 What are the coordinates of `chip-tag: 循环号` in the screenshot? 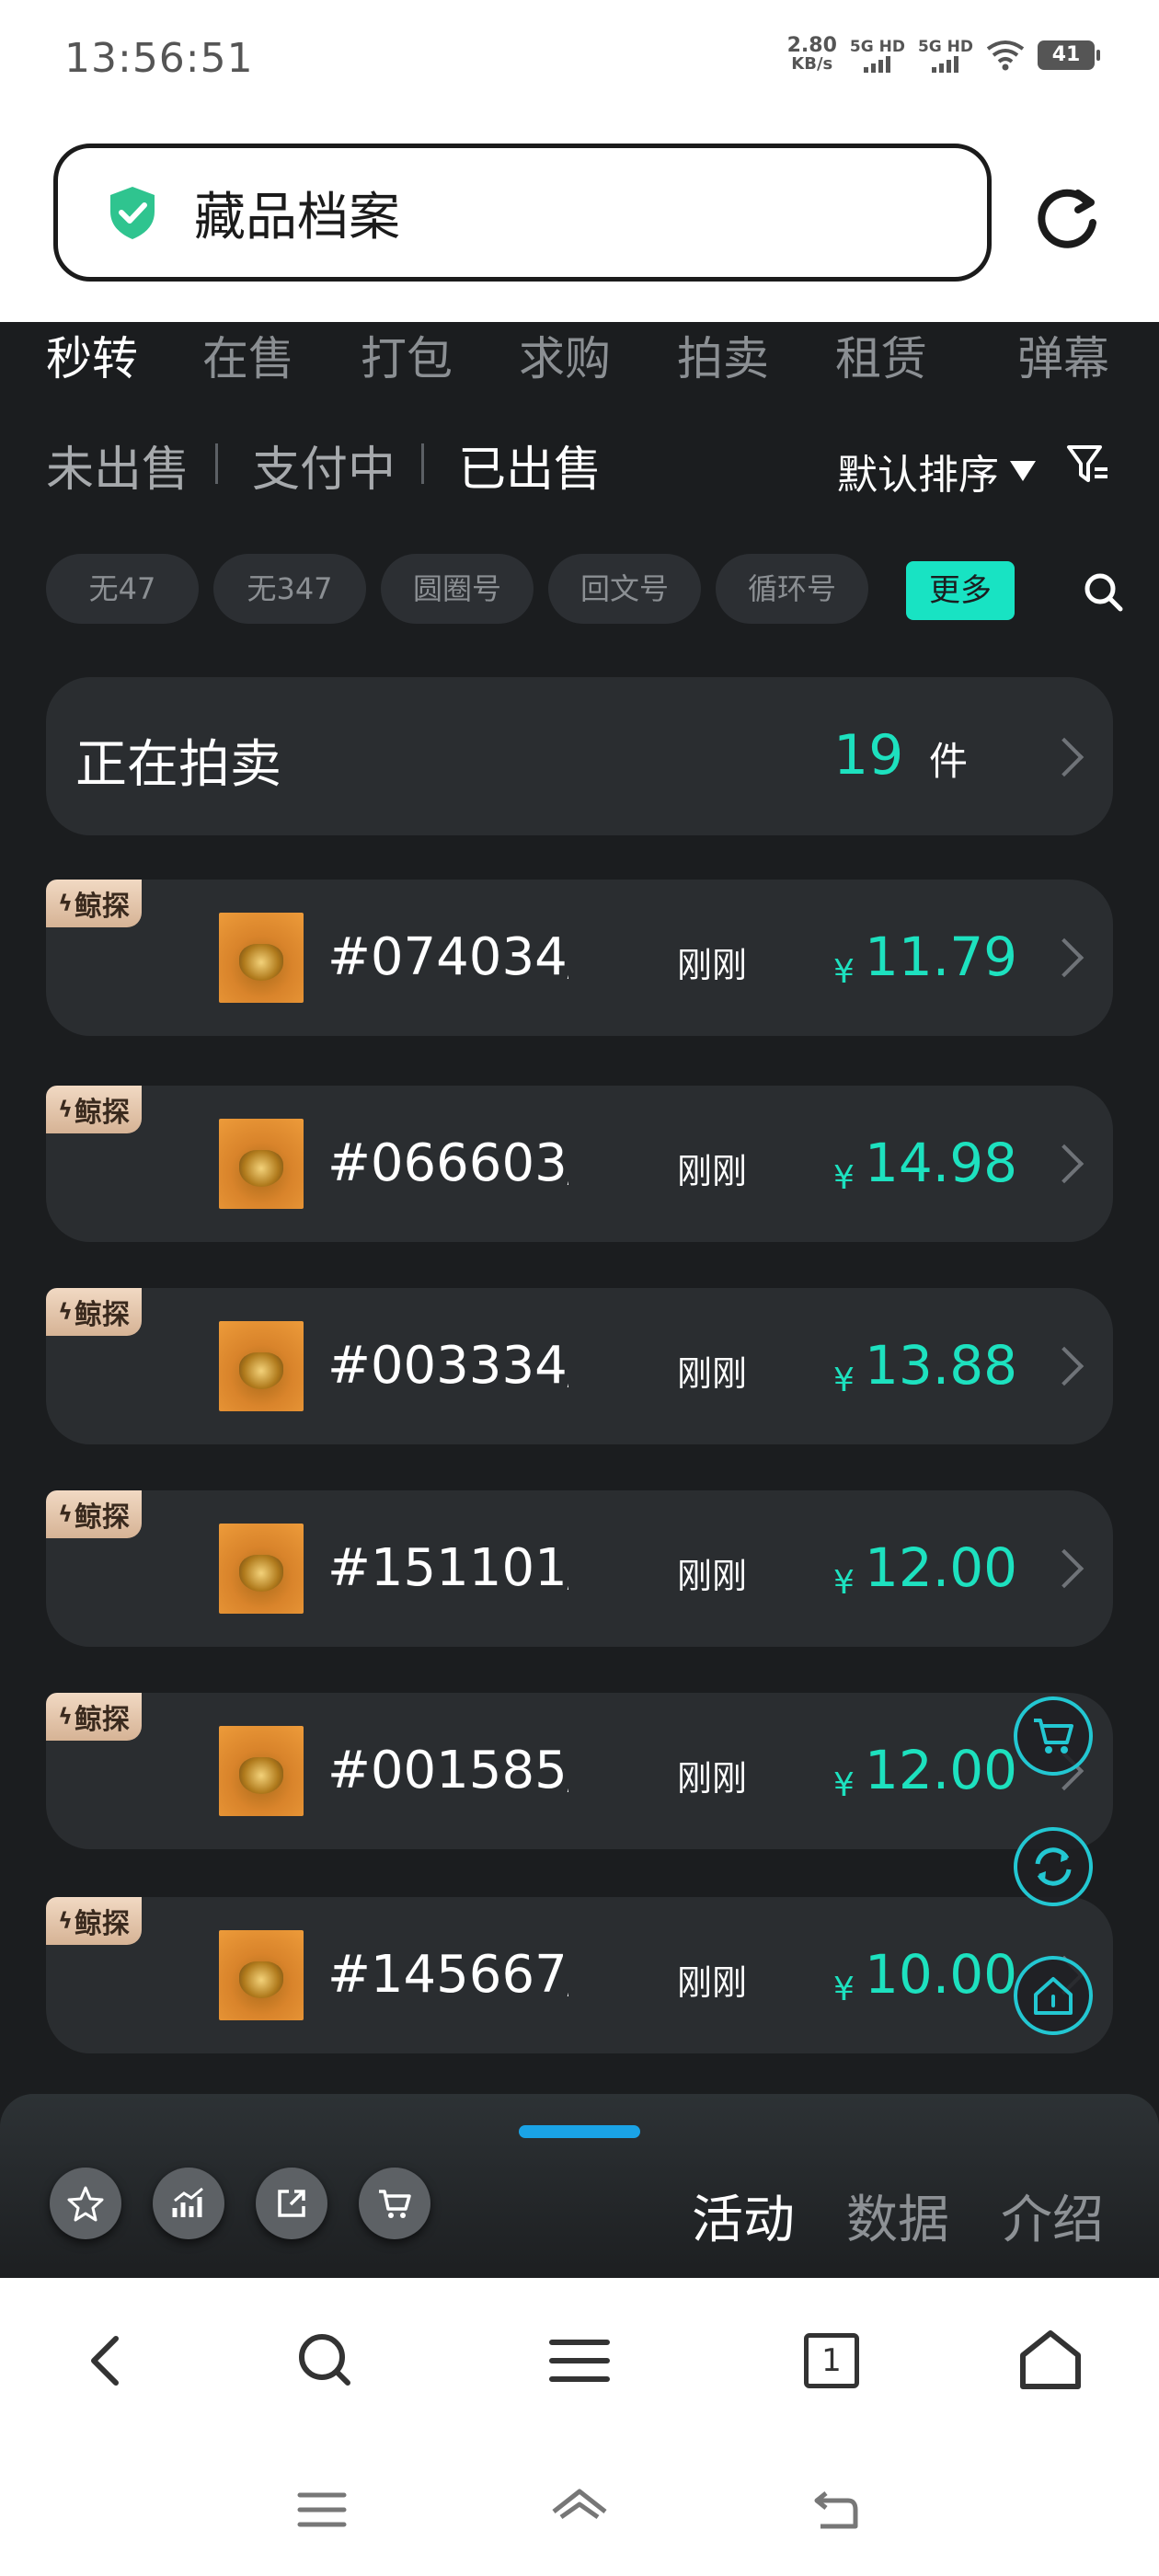 It's located at (792, 589).